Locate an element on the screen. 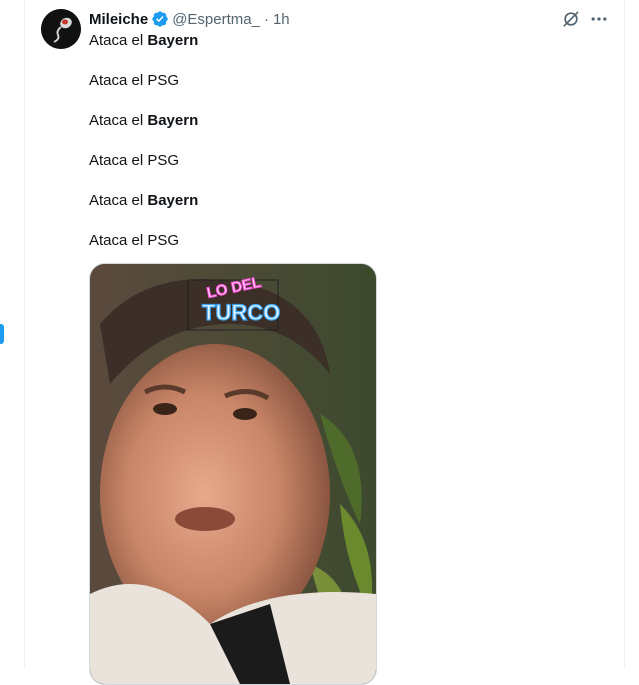 This screenshot has height=685, width=639. column-border-right is located at coordinates (624, 334).